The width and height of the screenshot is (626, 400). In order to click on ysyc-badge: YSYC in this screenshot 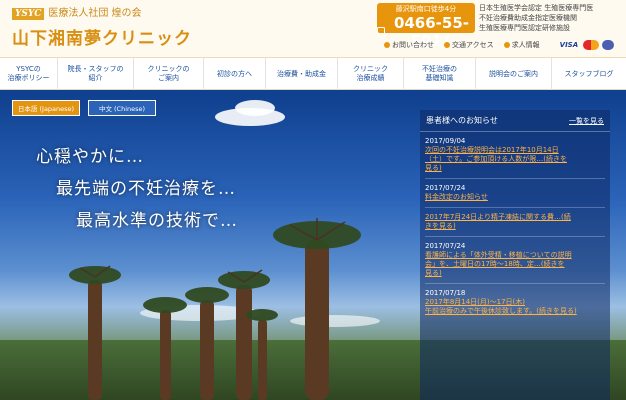, I will do `click(28, 14)`.